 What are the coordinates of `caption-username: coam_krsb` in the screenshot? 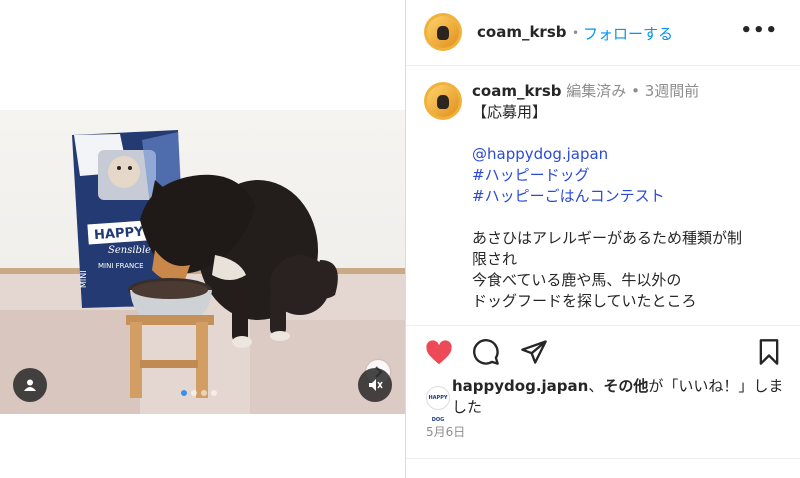 It's located at (517, 91).